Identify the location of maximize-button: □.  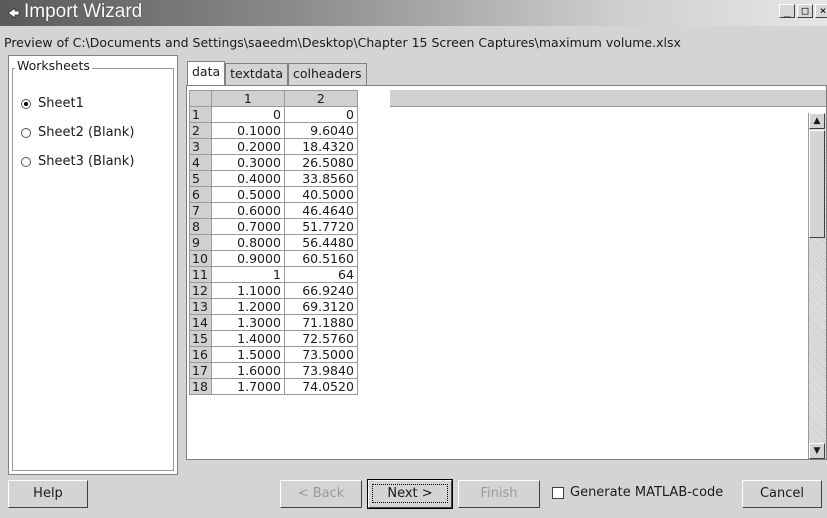
(805, 11).